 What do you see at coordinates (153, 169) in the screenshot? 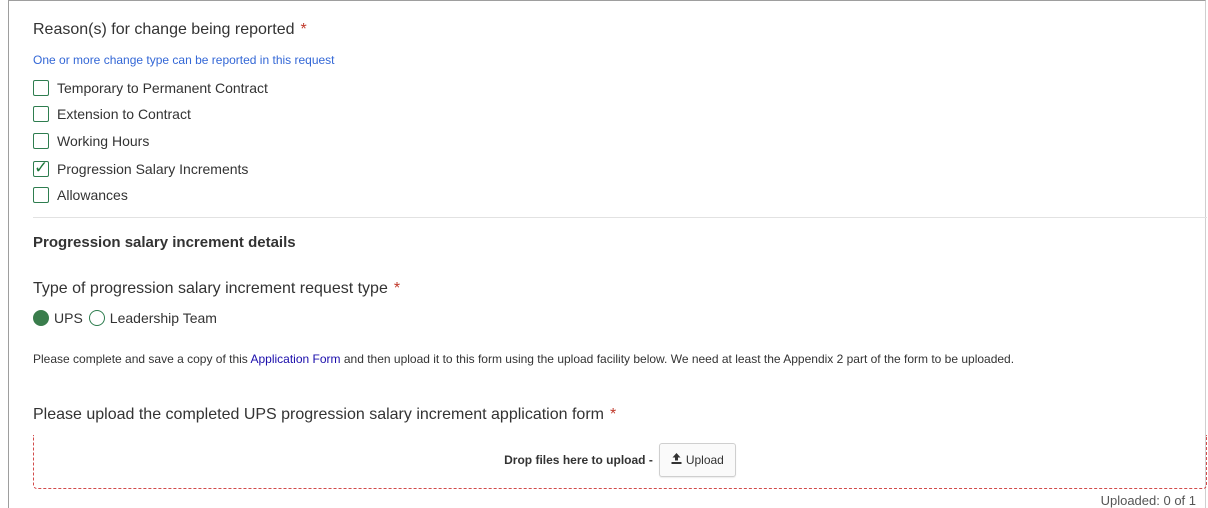
I see `checkbox-label: Progression Salary Increments` at bounding box center [153, 169].